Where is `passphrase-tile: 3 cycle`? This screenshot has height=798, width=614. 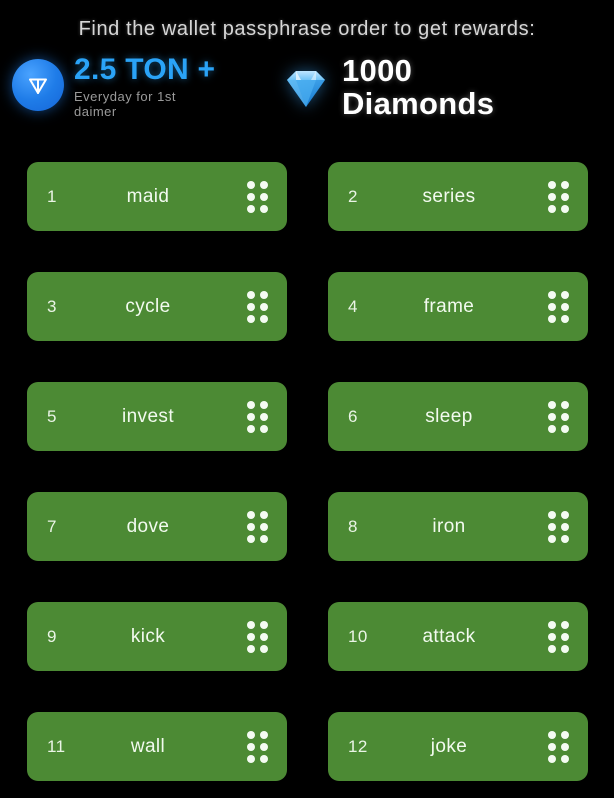 passphrase-tile: 3 cycle is located at coordinates (157, 306).